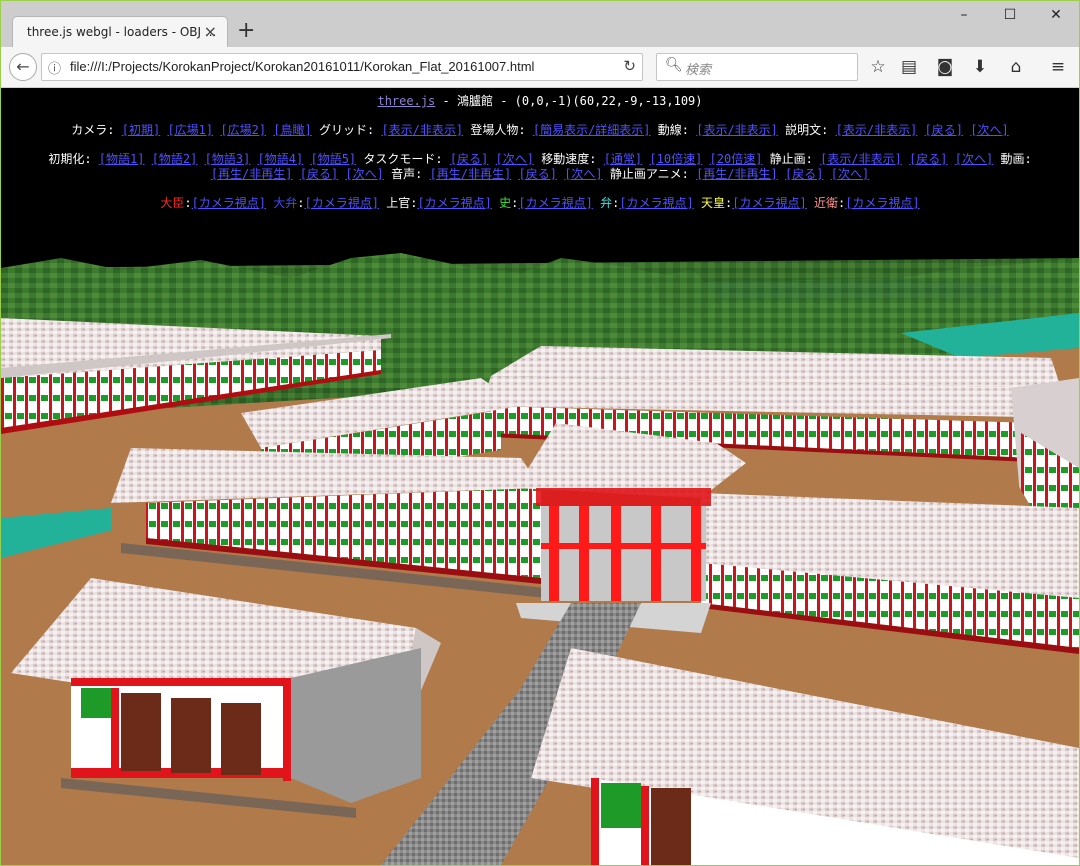 Image resolution: width=1080 pixels, height=866 pixels. What do you see at coordinates (877, 130) in the screenshot?
I see `desc-toggle-link: [表示/非表示]` at bounding box center [877, 130].